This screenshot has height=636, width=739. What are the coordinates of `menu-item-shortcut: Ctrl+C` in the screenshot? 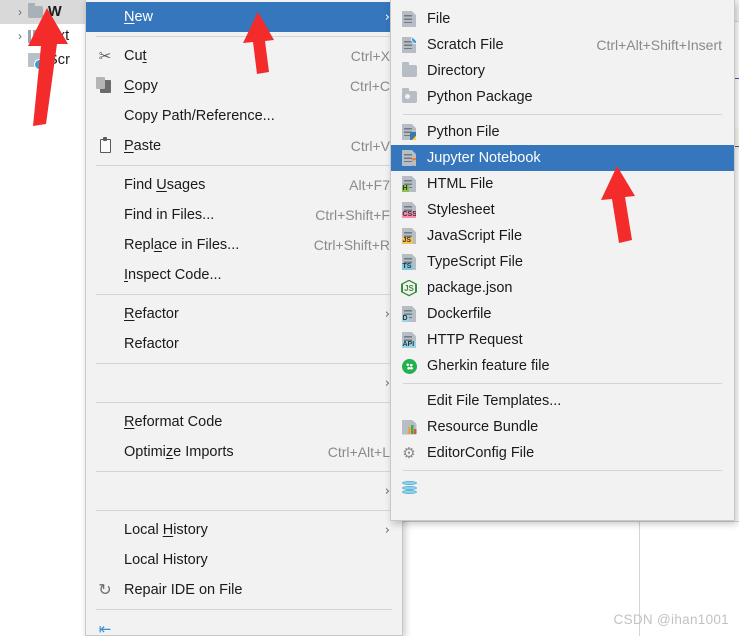 It's located at (369, 86).